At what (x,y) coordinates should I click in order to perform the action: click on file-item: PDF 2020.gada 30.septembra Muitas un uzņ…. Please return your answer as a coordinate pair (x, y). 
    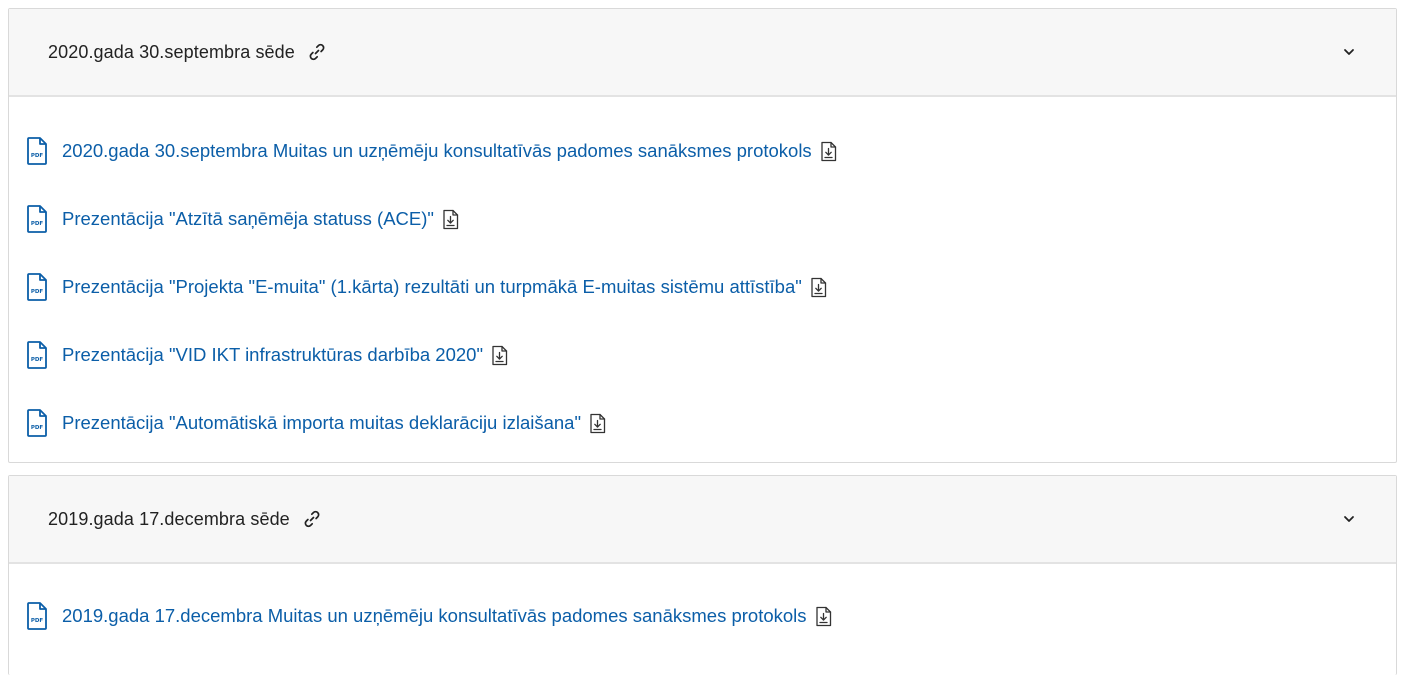
    Looking at the image, I should click on (711, 151).